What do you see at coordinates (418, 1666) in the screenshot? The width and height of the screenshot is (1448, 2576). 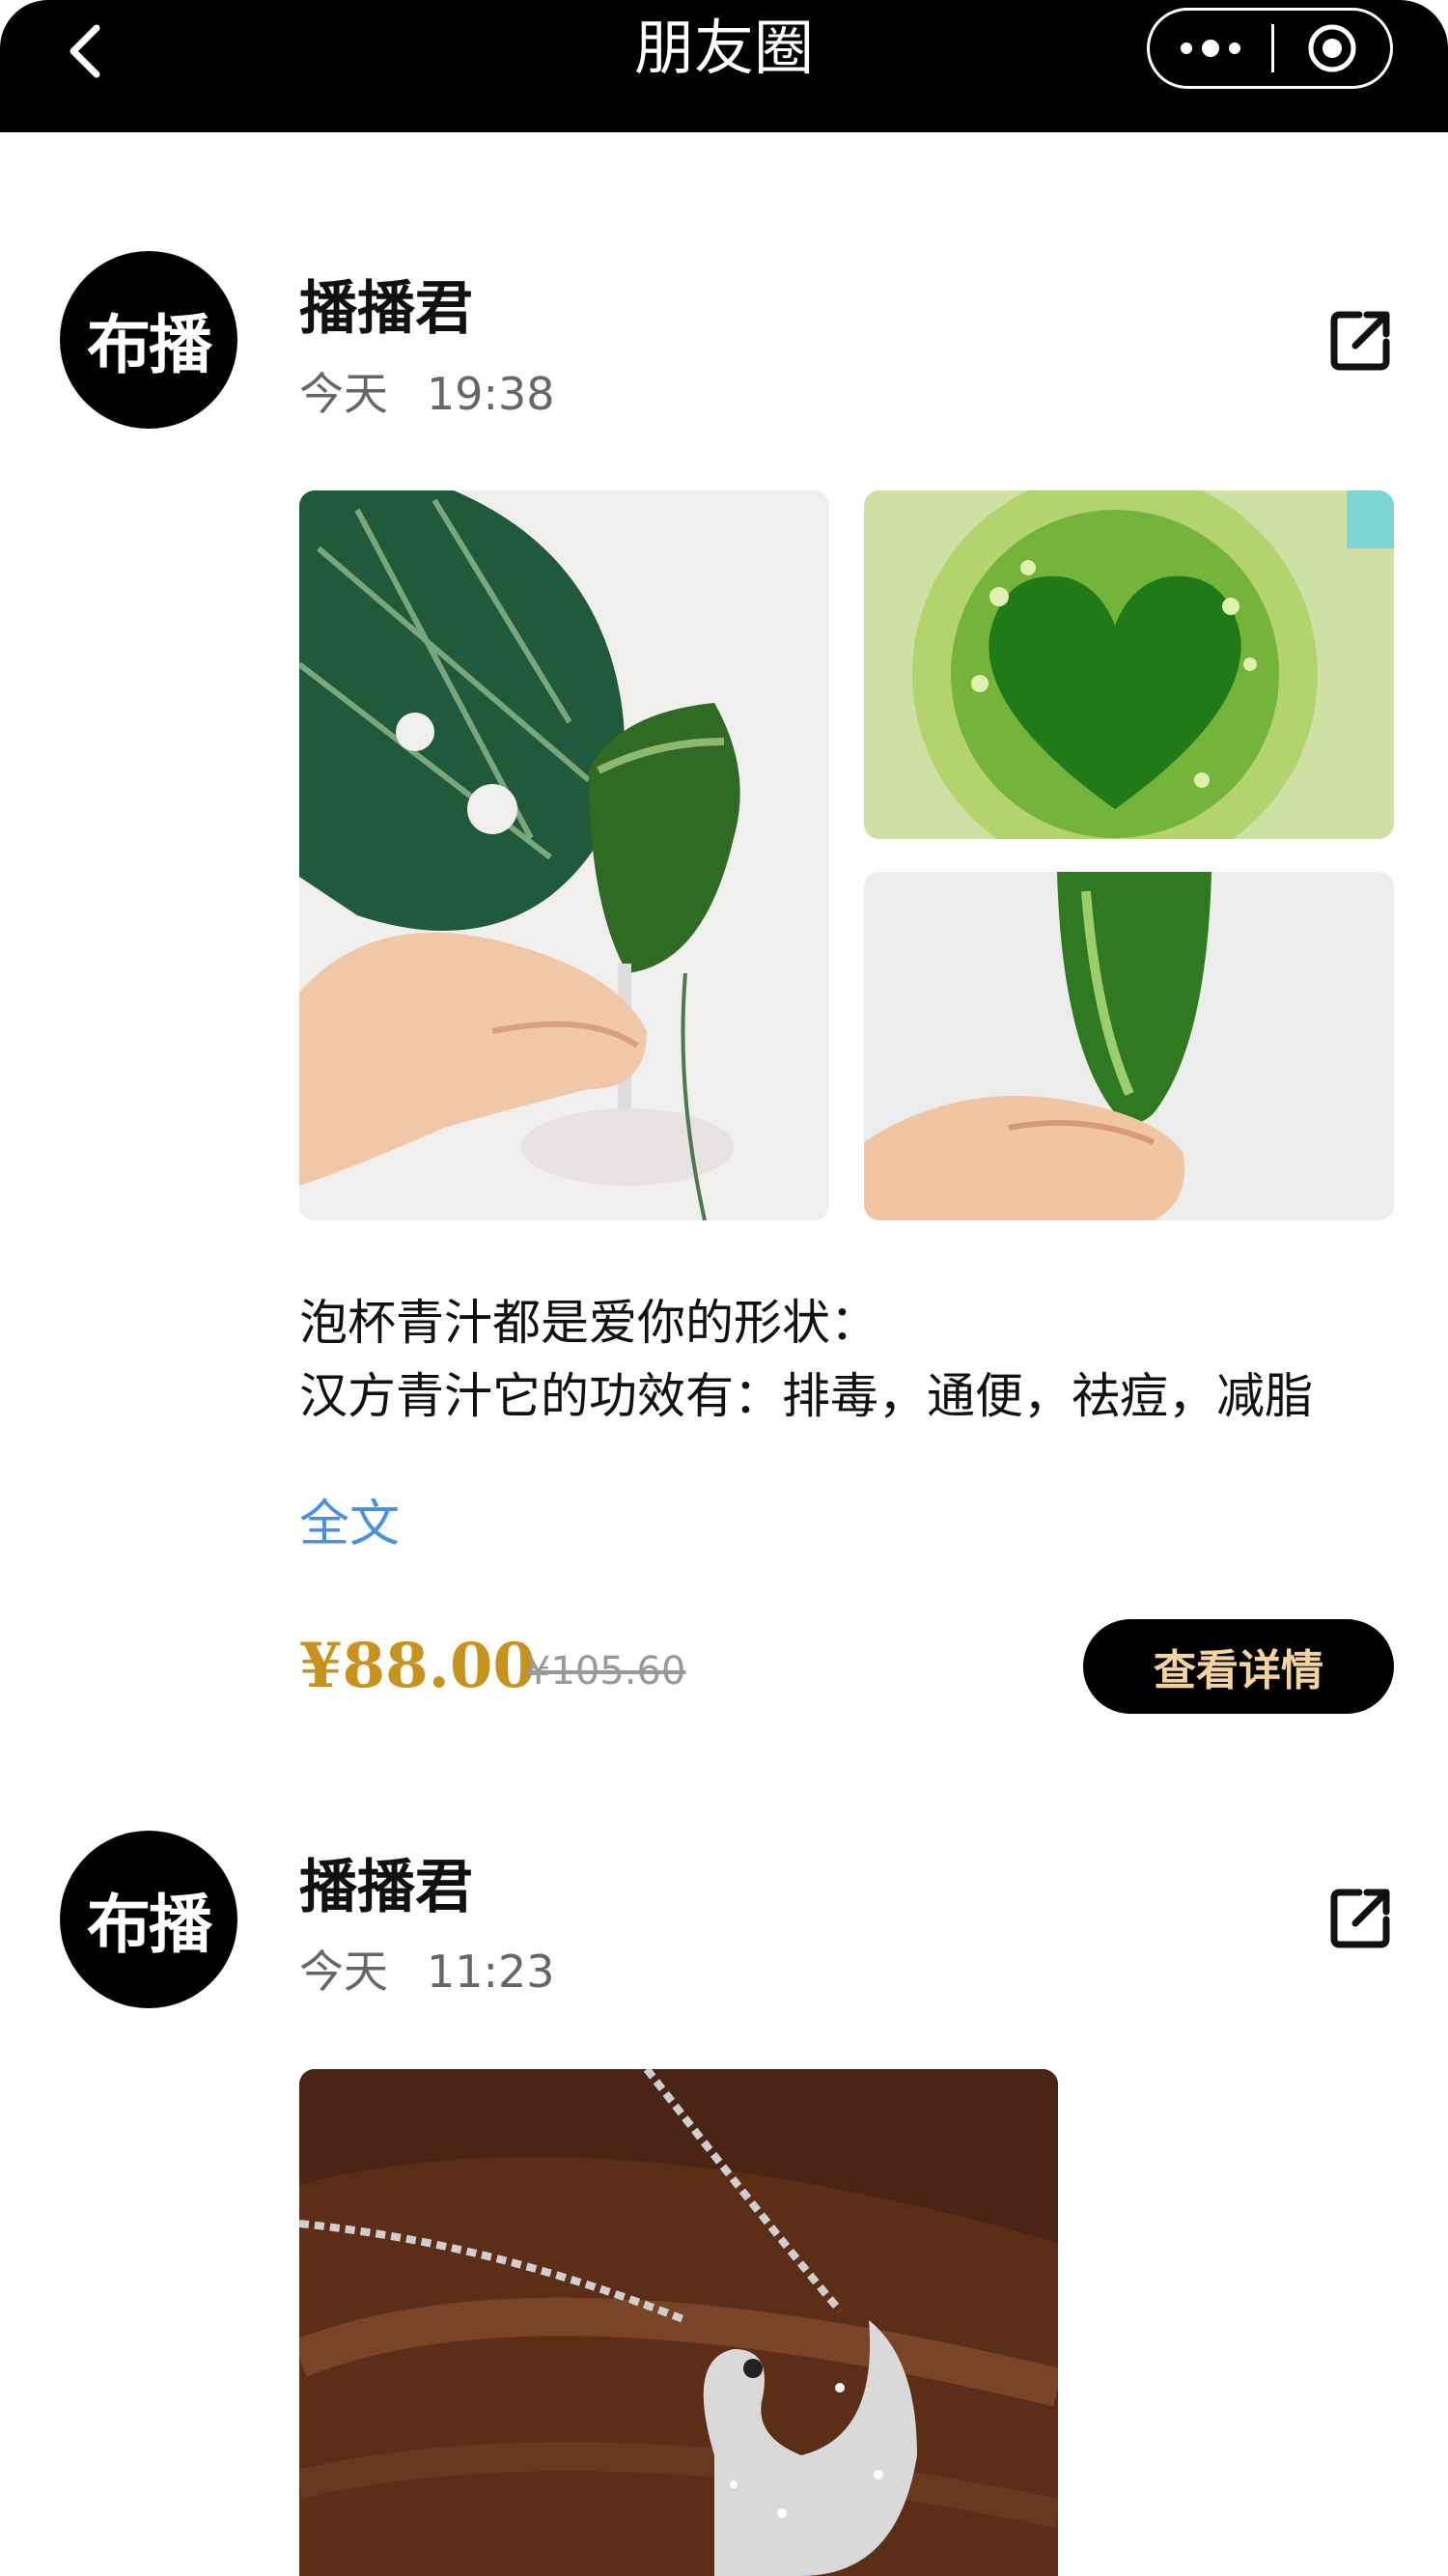 I see `current-price: ¥88.00` at bounding box center [418, 1666].